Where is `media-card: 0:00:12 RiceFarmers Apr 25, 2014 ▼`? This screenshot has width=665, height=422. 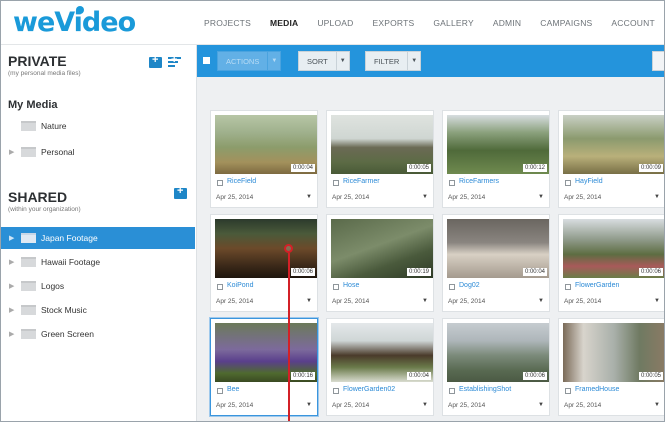 media-card: 0:00:12 RiceFarmers Apr 25, 2014 ▼ is located at coordinates (496, 159).